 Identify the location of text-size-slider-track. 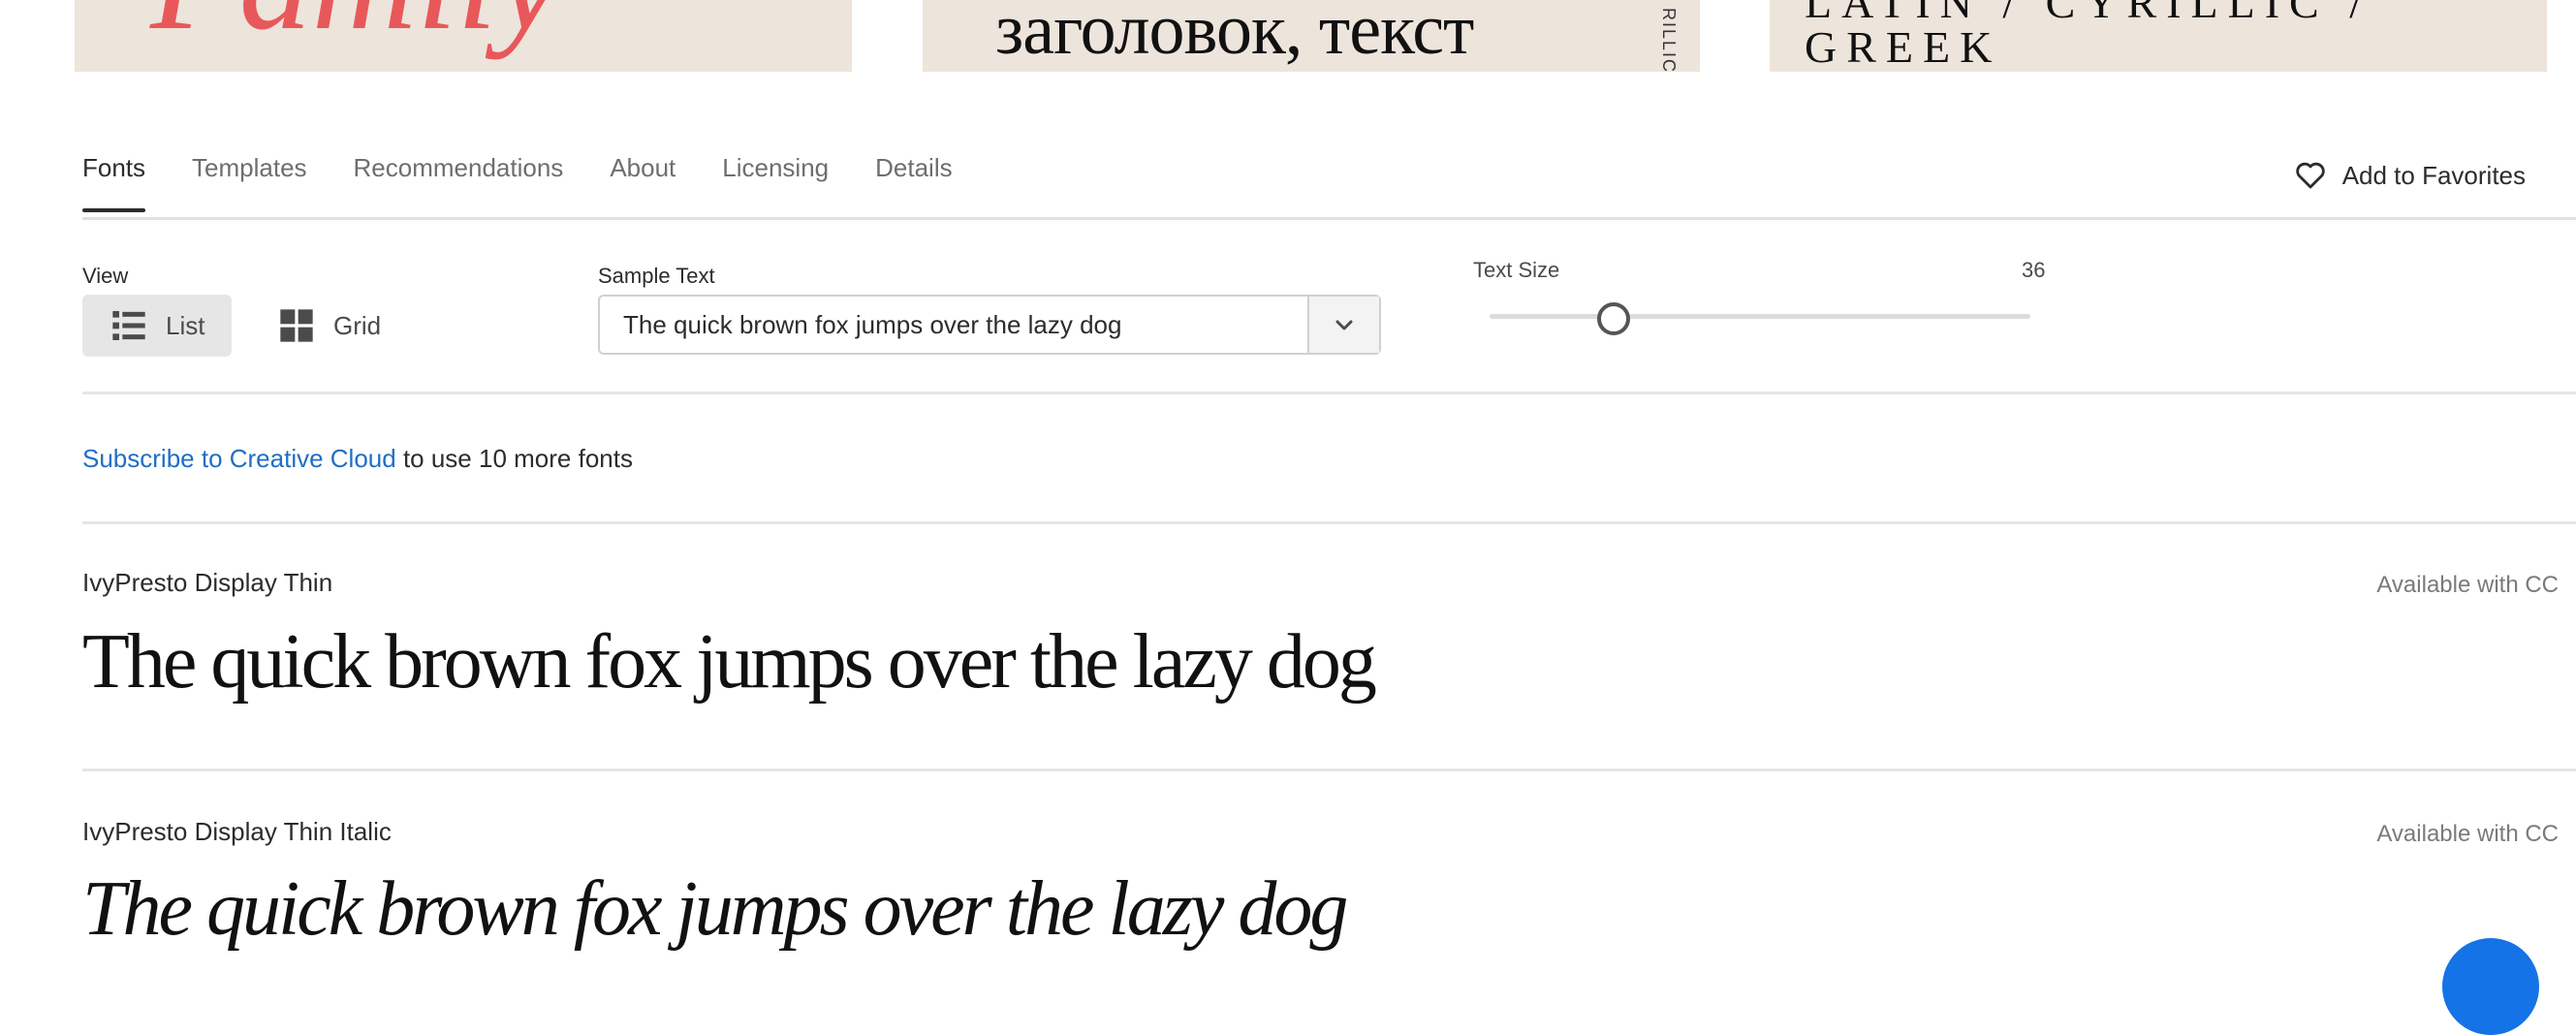
(1760, 316).